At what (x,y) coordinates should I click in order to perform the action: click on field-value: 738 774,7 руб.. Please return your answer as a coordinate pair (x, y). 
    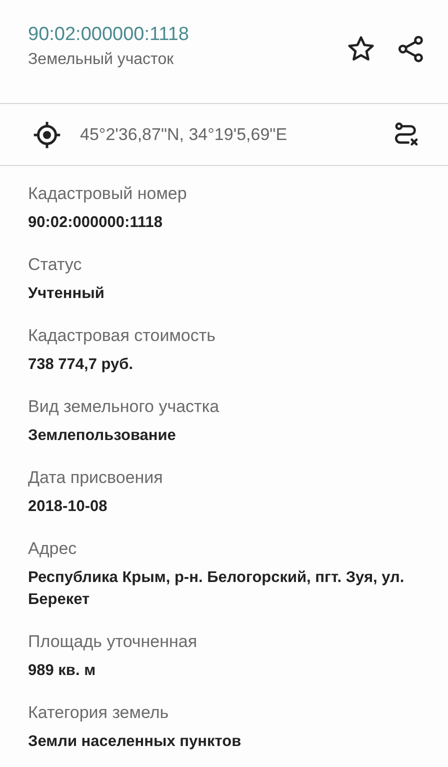
    Looking at the image, I should click on (81, 365).